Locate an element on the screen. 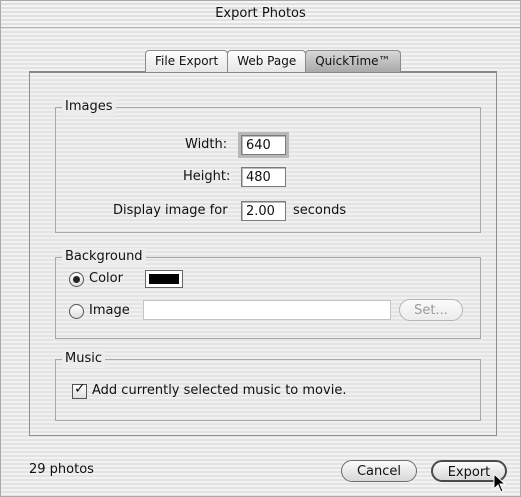  mouse-pointer-icon is located at coordinates (500, 483).